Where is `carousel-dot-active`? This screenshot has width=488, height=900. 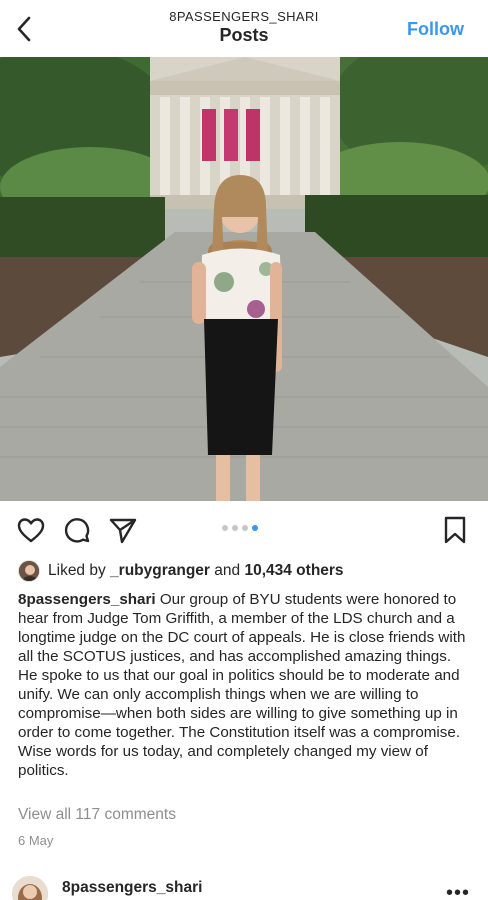 carousel-dot-active is located at coordinates (255, 528).